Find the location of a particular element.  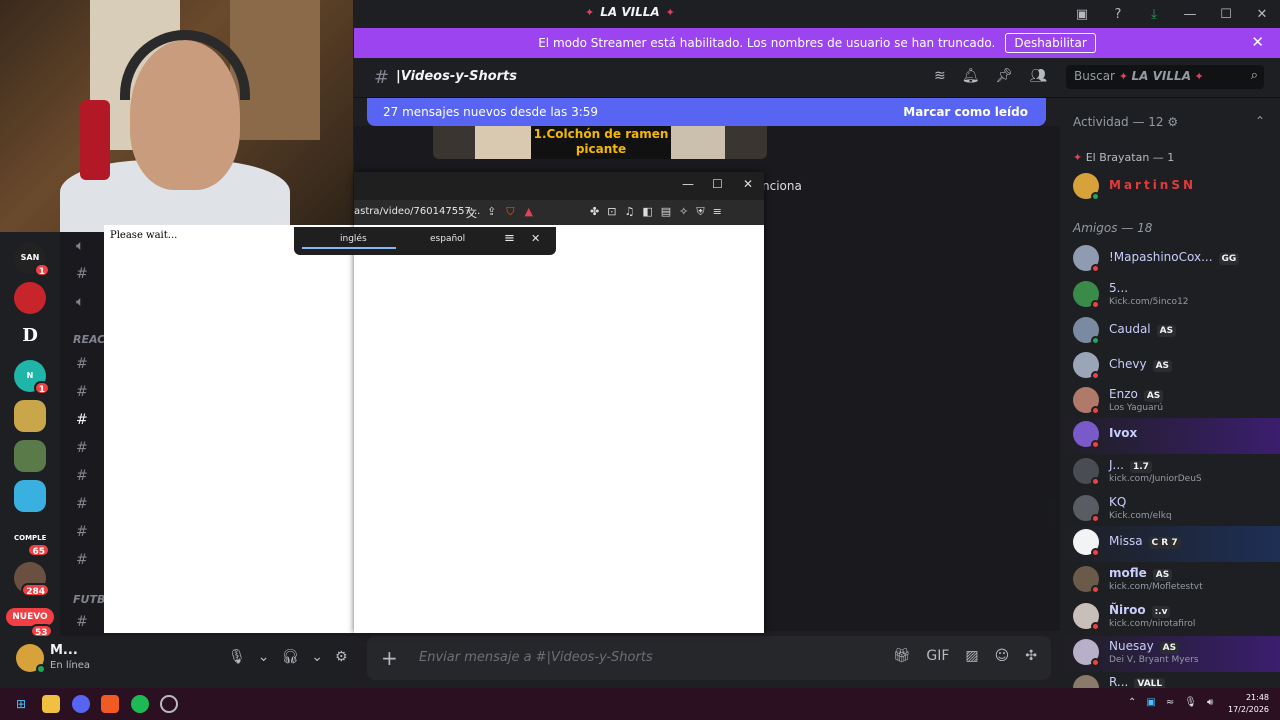

volume-icon: 🔊︎ is located at coordinates (1210, 702).